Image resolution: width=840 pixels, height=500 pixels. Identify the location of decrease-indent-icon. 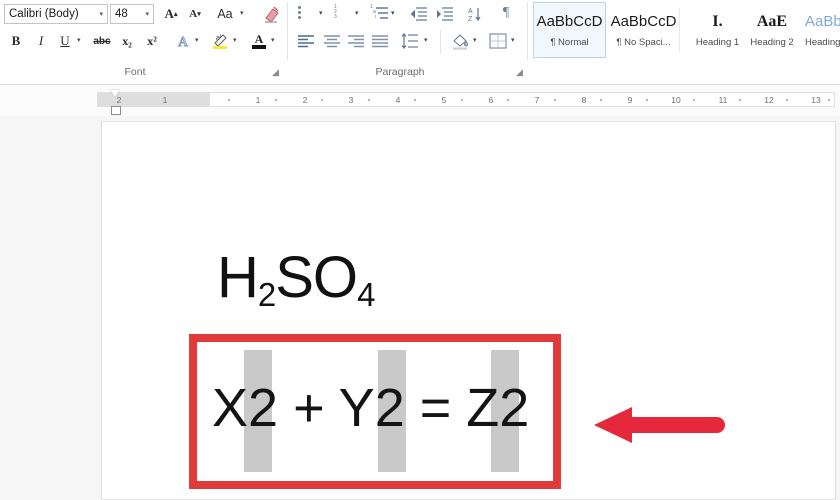
(419, 14).